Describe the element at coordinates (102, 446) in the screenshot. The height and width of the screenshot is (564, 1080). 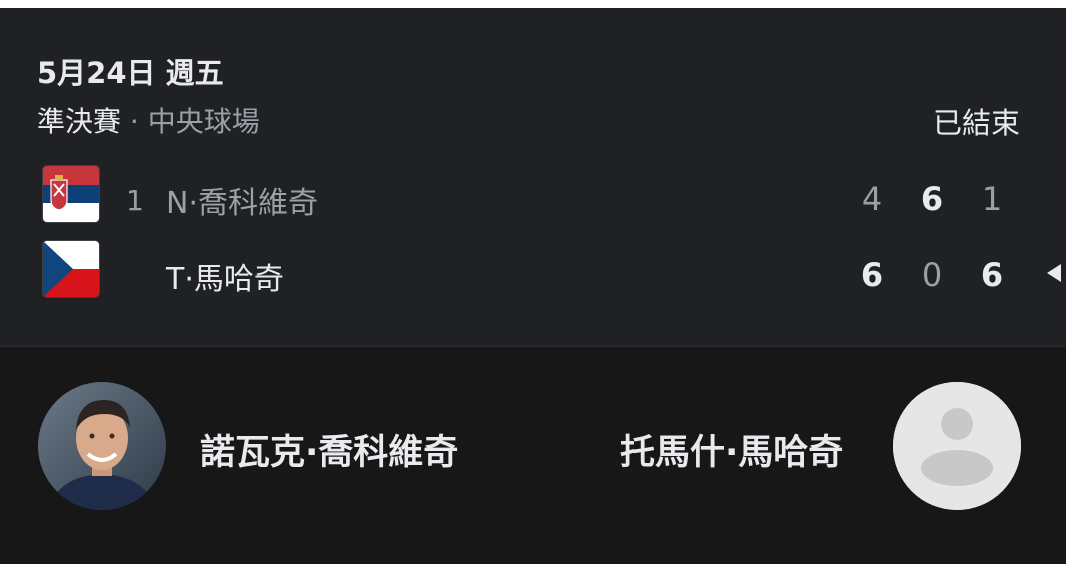
I see `player-1-avatar` at that location.